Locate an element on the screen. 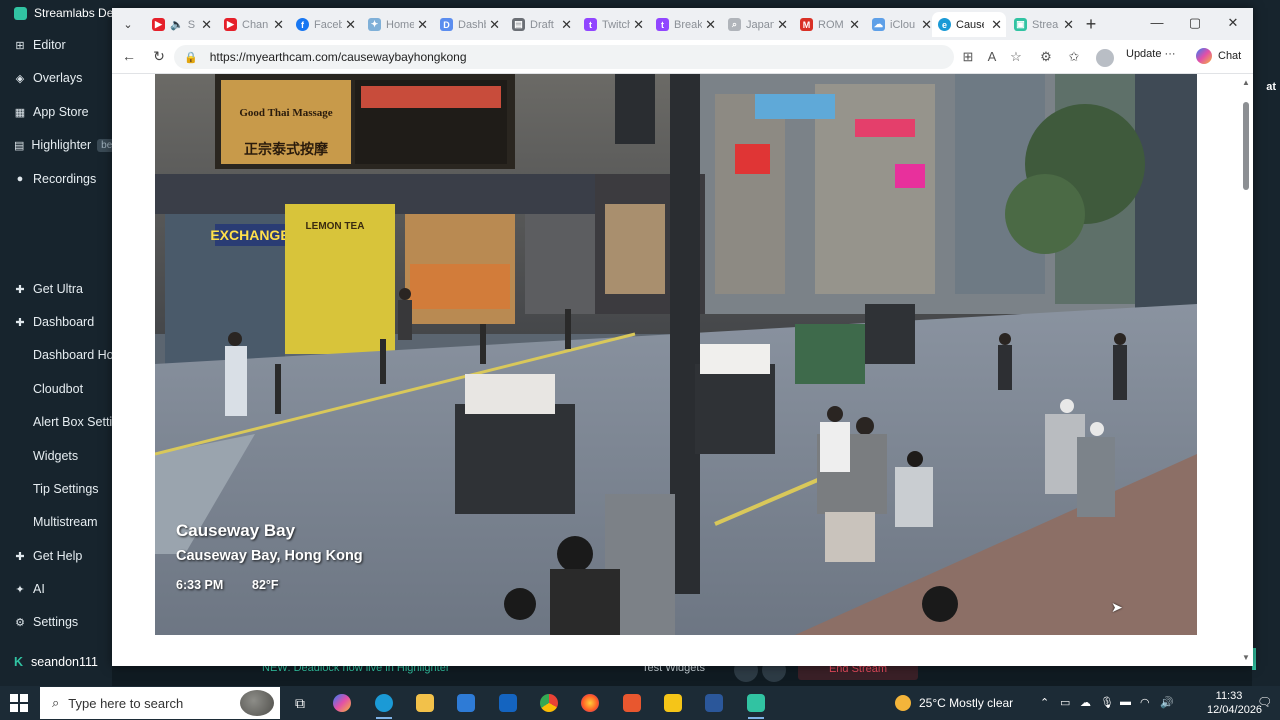 This screenshot has height=720, width=1280. sidebar-item-get-ultra: ✚ Get Ultra is located at coordinates (56, 289).